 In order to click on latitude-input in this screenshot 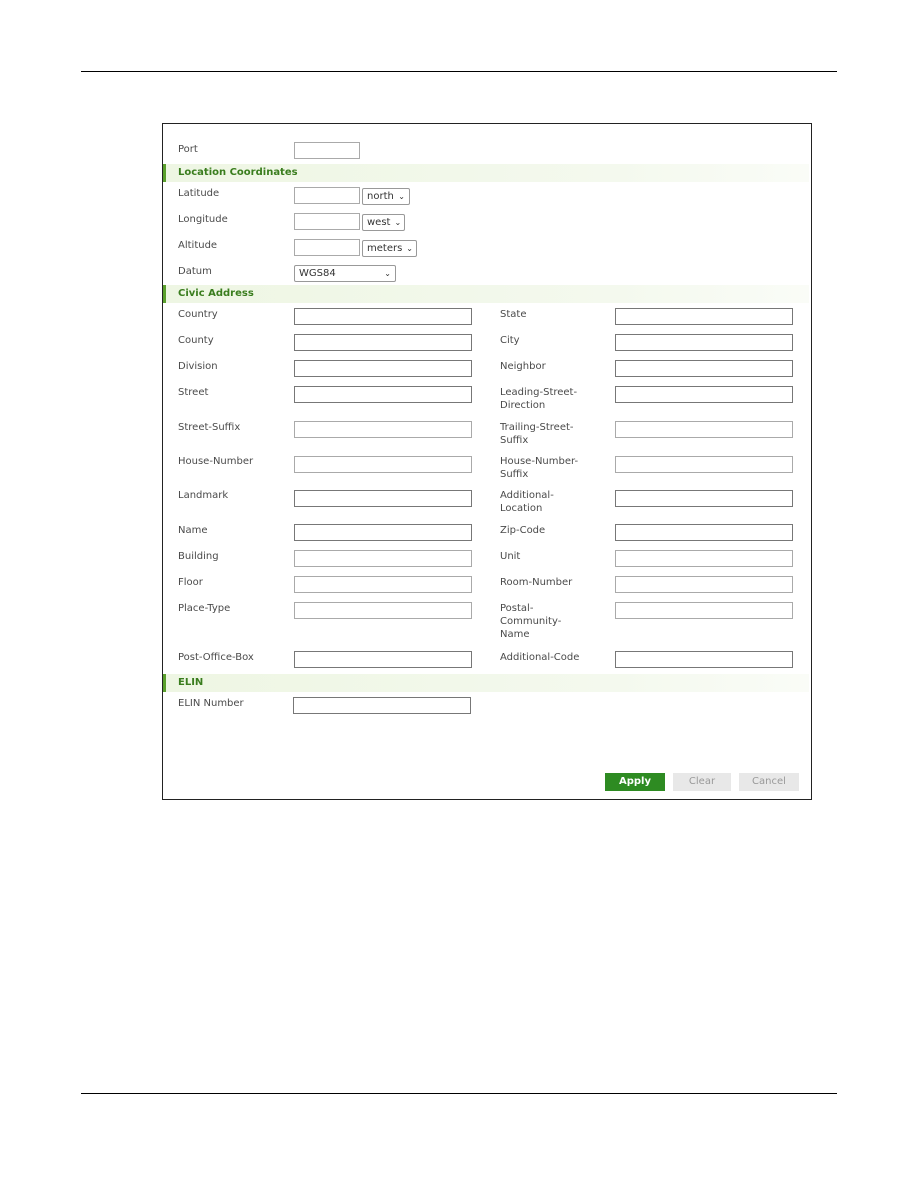, I will do `click(327, 195)`.